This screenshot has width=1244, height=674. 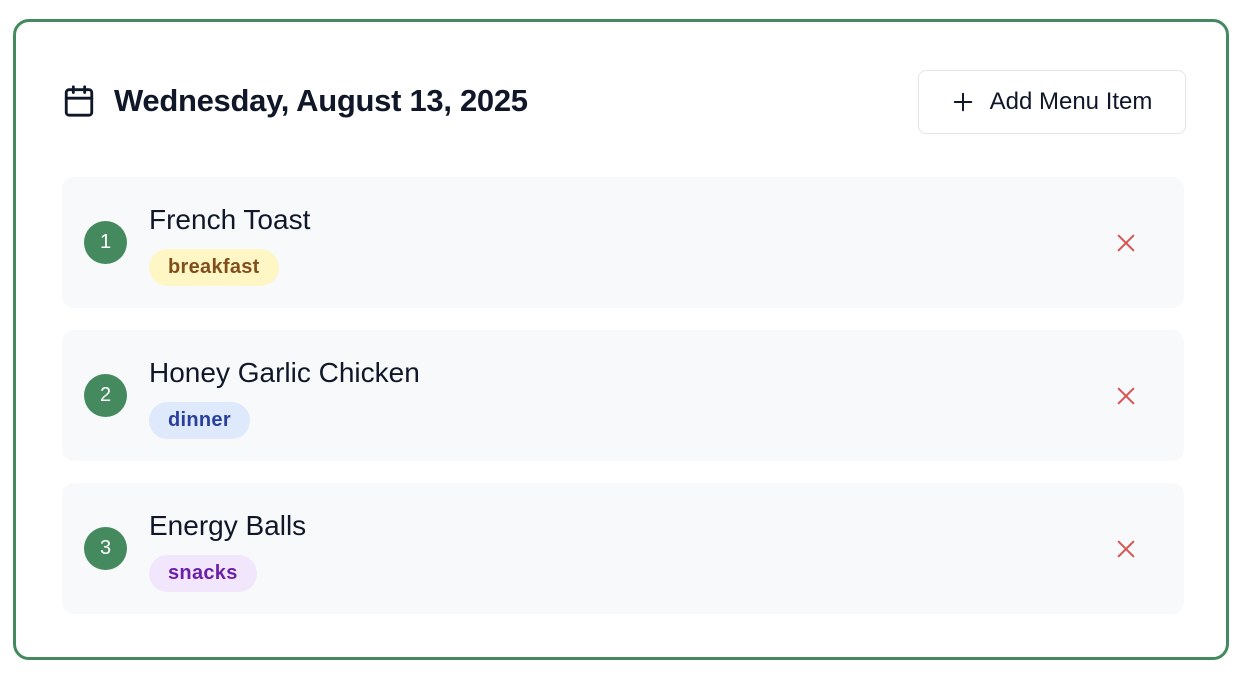 What do you see at coordinates (230, 219) in the screenshot?
I see `item-name: French Toast` at bounding box center [230, 219].